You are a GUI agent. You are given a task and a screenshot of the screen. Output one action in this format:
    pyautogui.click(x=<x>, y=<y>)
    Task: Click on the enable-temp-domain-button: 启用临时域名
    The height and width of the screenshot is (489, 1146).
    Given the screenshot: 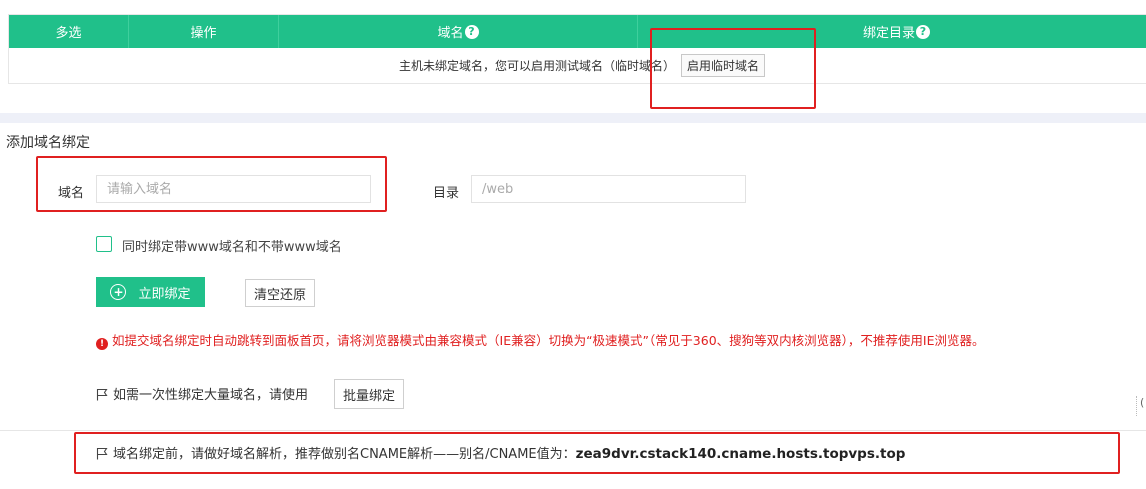 What is the action you would take?
    pyautogui.click(x=723, y=65)
    